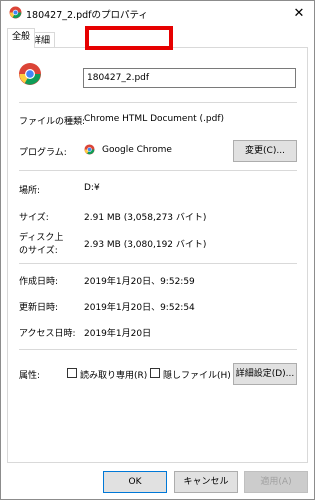 This screenshot has height=500, width=320. What do you see at coordinates (114, 376) in the screenshot?
I see `readonly-label: 読み取り専用(R)` at bounding box center [114, 376].